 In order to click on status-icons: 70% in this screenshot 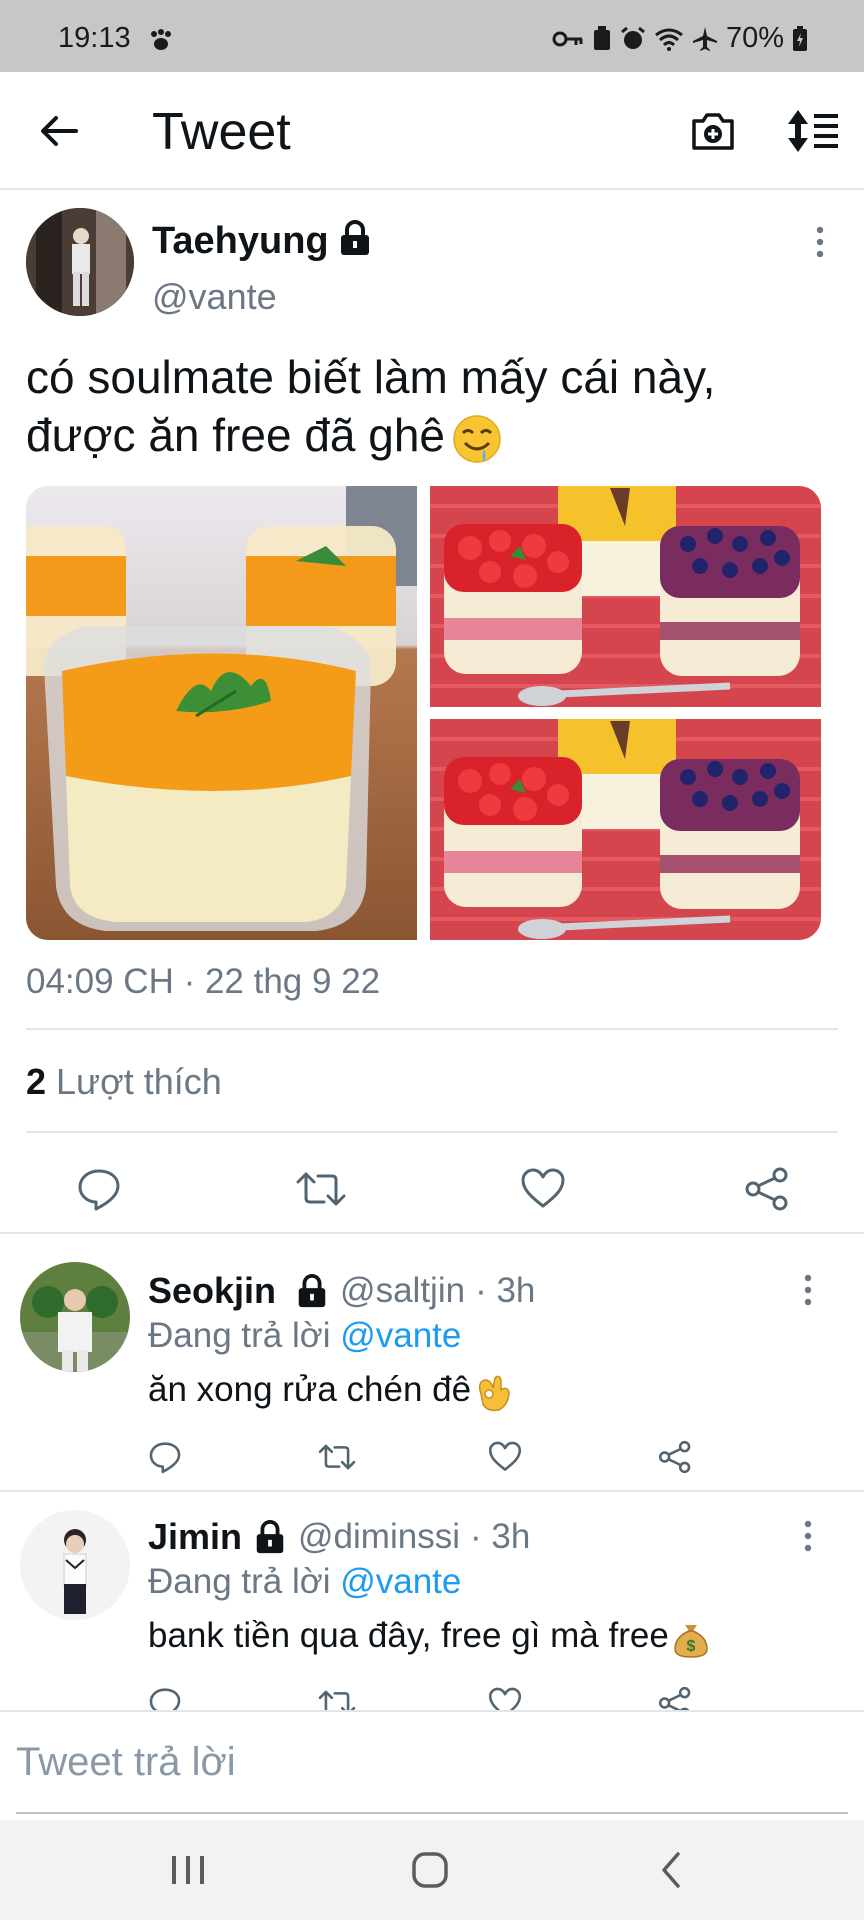, I will do `click(680, 38)`.